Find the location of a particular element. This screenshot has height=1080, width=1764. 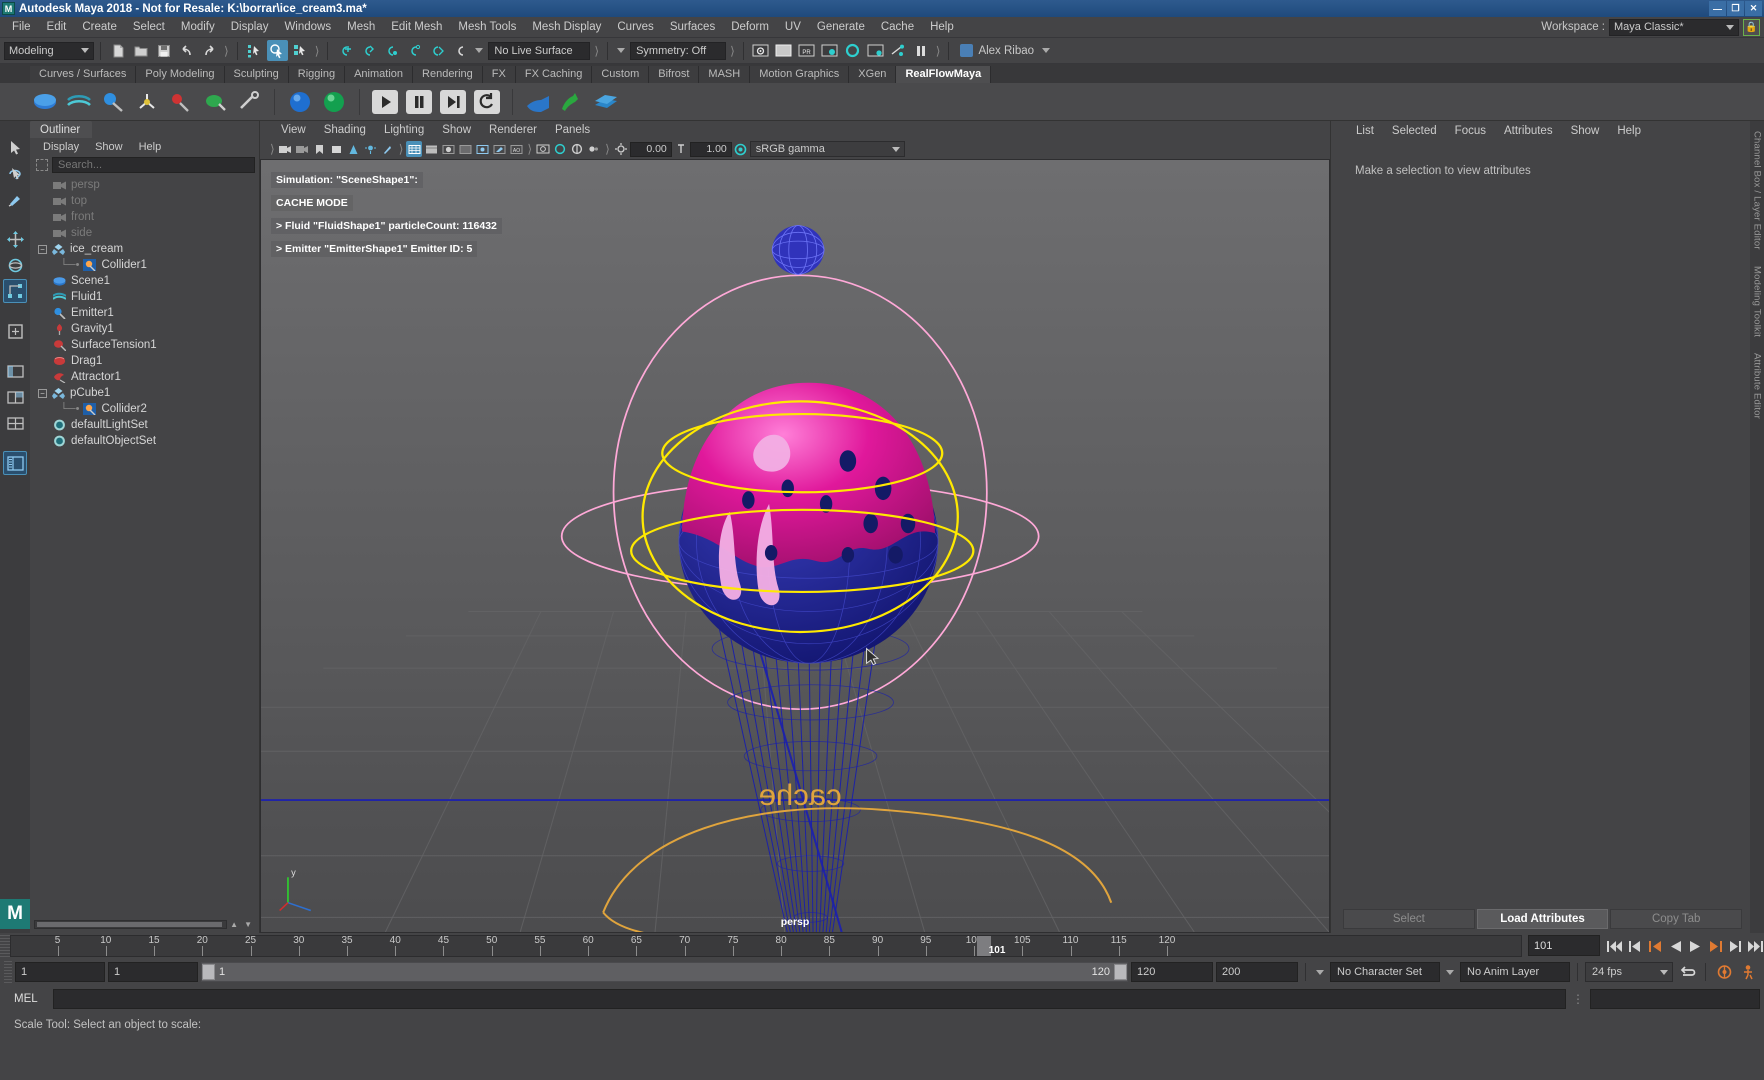

symmetry-field: Symmetry: Off is located at coordinates (678, 50).